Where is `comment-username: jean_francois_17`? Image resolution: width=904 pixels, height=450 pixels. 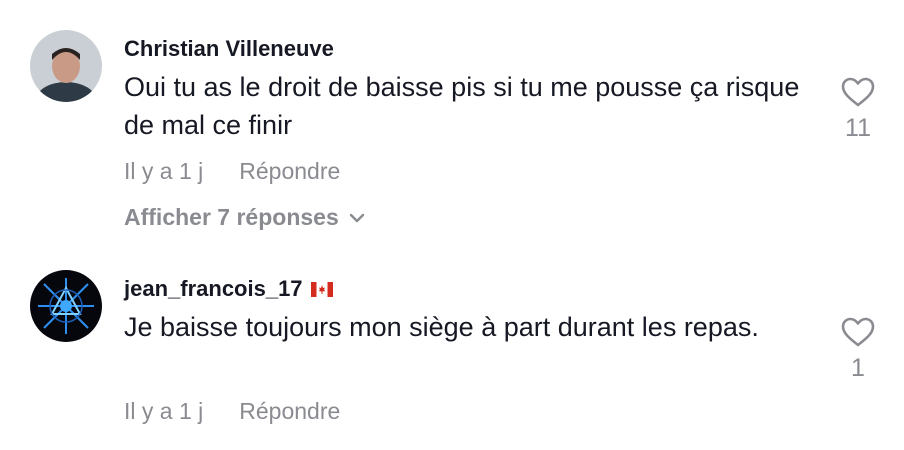 comment-username: jean_francois_17 is located at coordinates (228, 289).